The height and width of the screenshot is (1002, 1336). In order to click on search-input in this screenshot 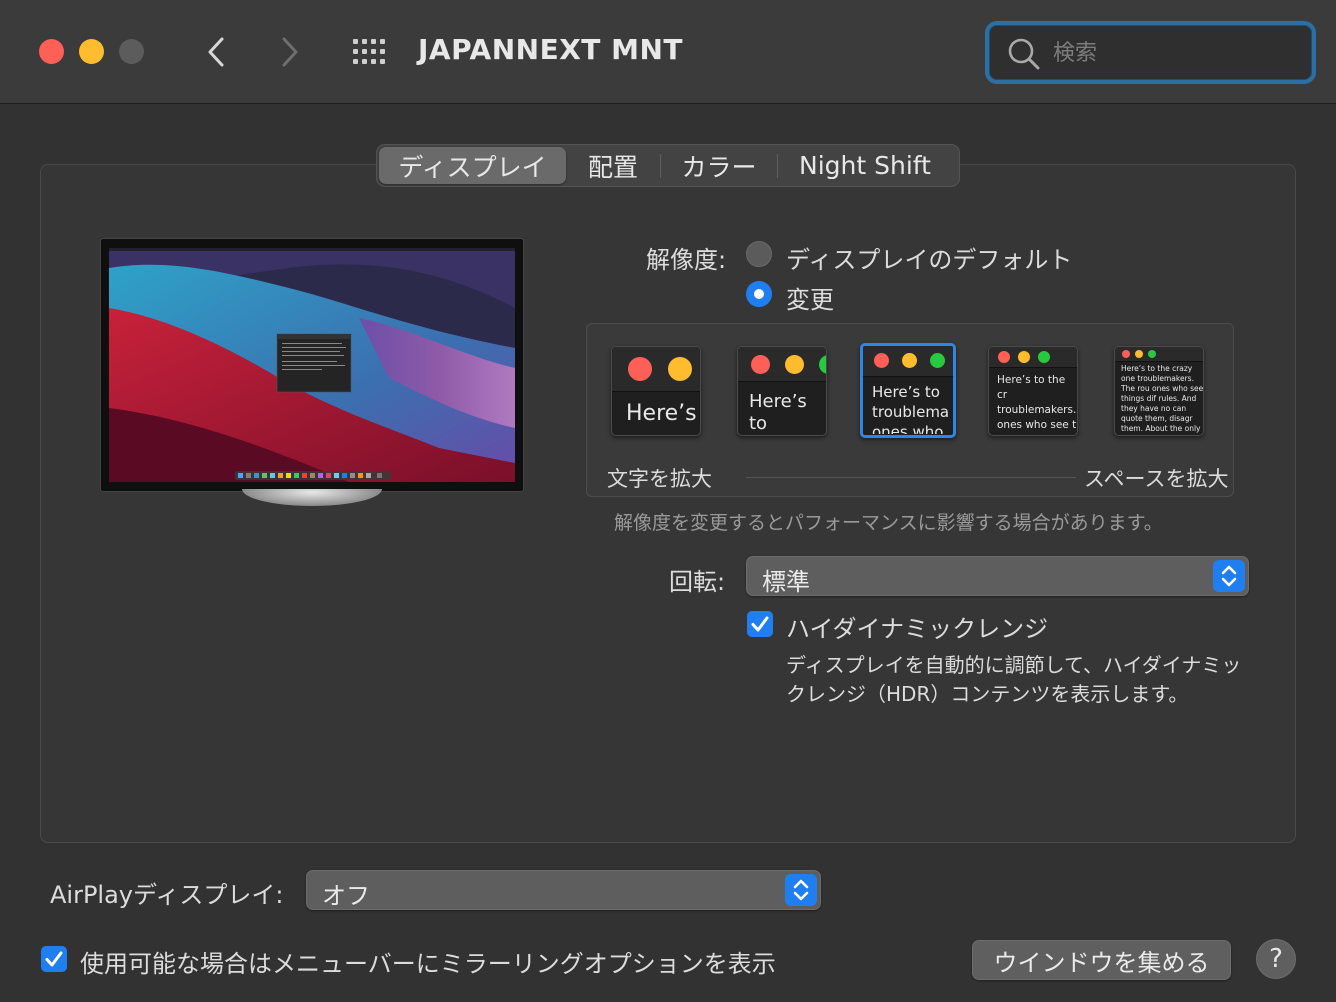, I will do `click(1173, 53)`.